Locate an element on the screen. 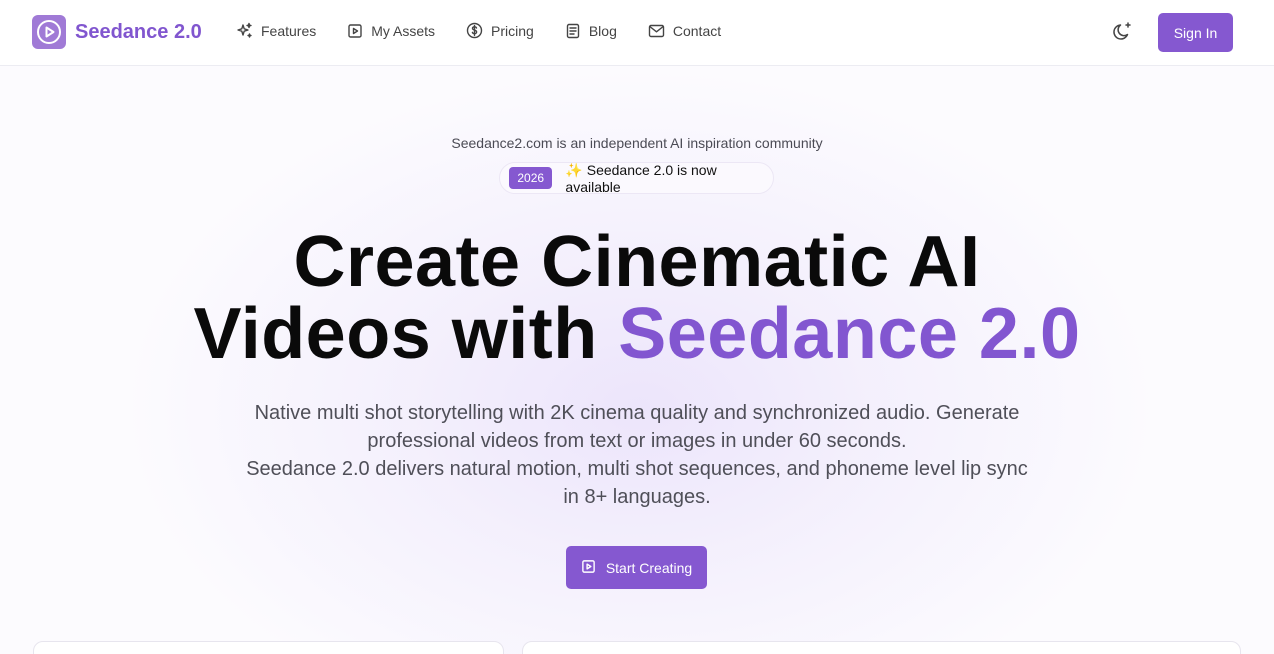 Image resolution: width=1274 pixels, height=654 pixels. preview-card-right is located at coordinates (881, 647).